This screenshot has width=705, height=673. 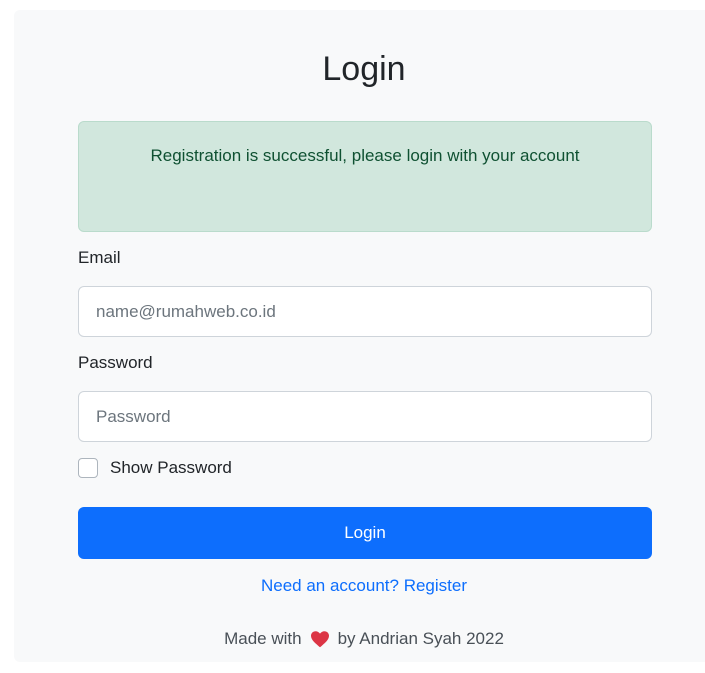 I want to click on footer-text-after: by Andrian Syah 2022, so click(x=420, y=638).